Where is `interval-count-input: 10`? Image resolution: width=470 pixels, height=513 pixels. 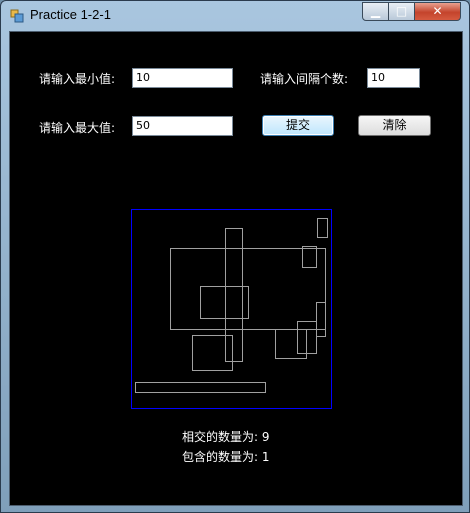
interval-count-input: 10 is located at coordinates (393, 78).